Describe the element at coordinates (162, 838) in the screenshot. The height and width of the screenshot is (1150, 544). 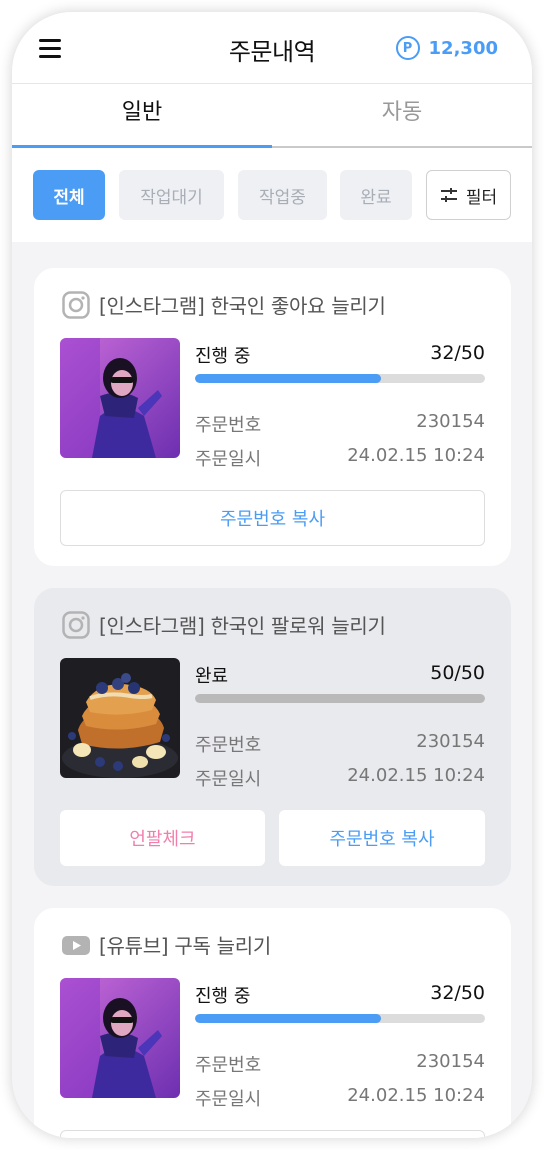
I see `unfollow-check-button: 언팔체크` at that location.